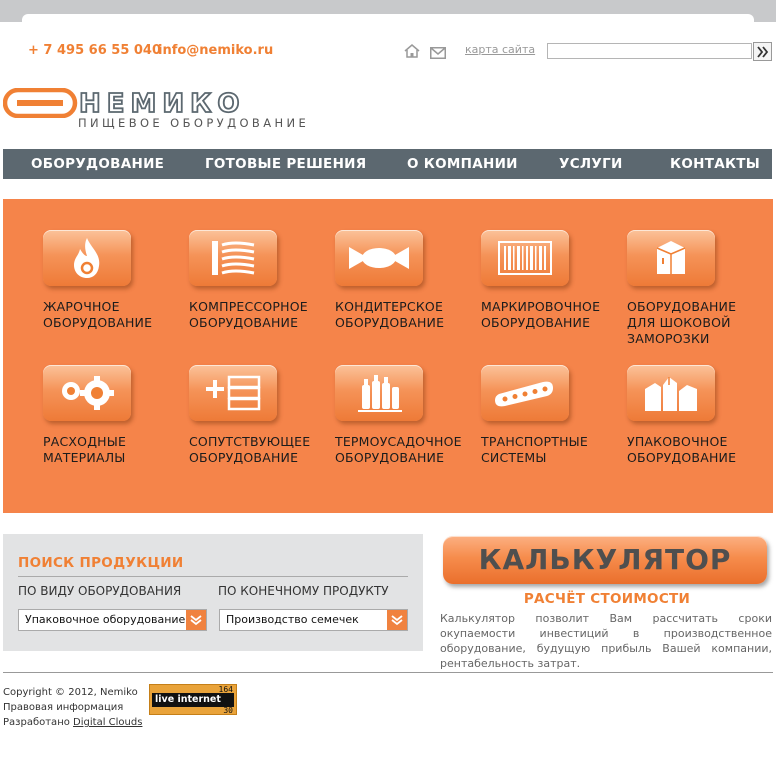  What do you see at coordinates (379, 258) in the screenshot?
I see `candy-icon` at bounding box center [379, 258].